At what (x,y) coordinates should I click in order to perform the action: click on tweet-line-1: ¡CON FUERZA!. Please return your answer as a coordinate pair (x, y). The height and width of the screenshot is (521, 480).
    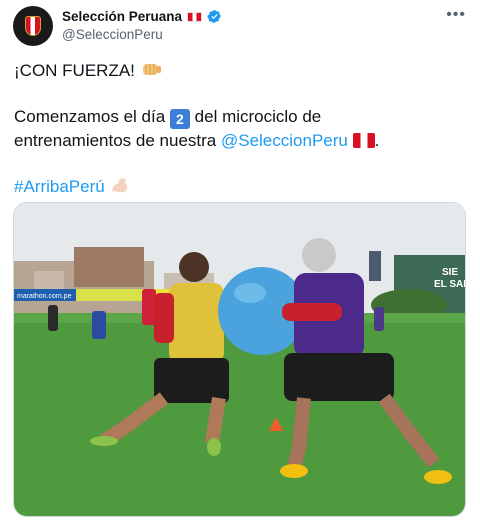
    Looking at the image, I should click on (241, 70).